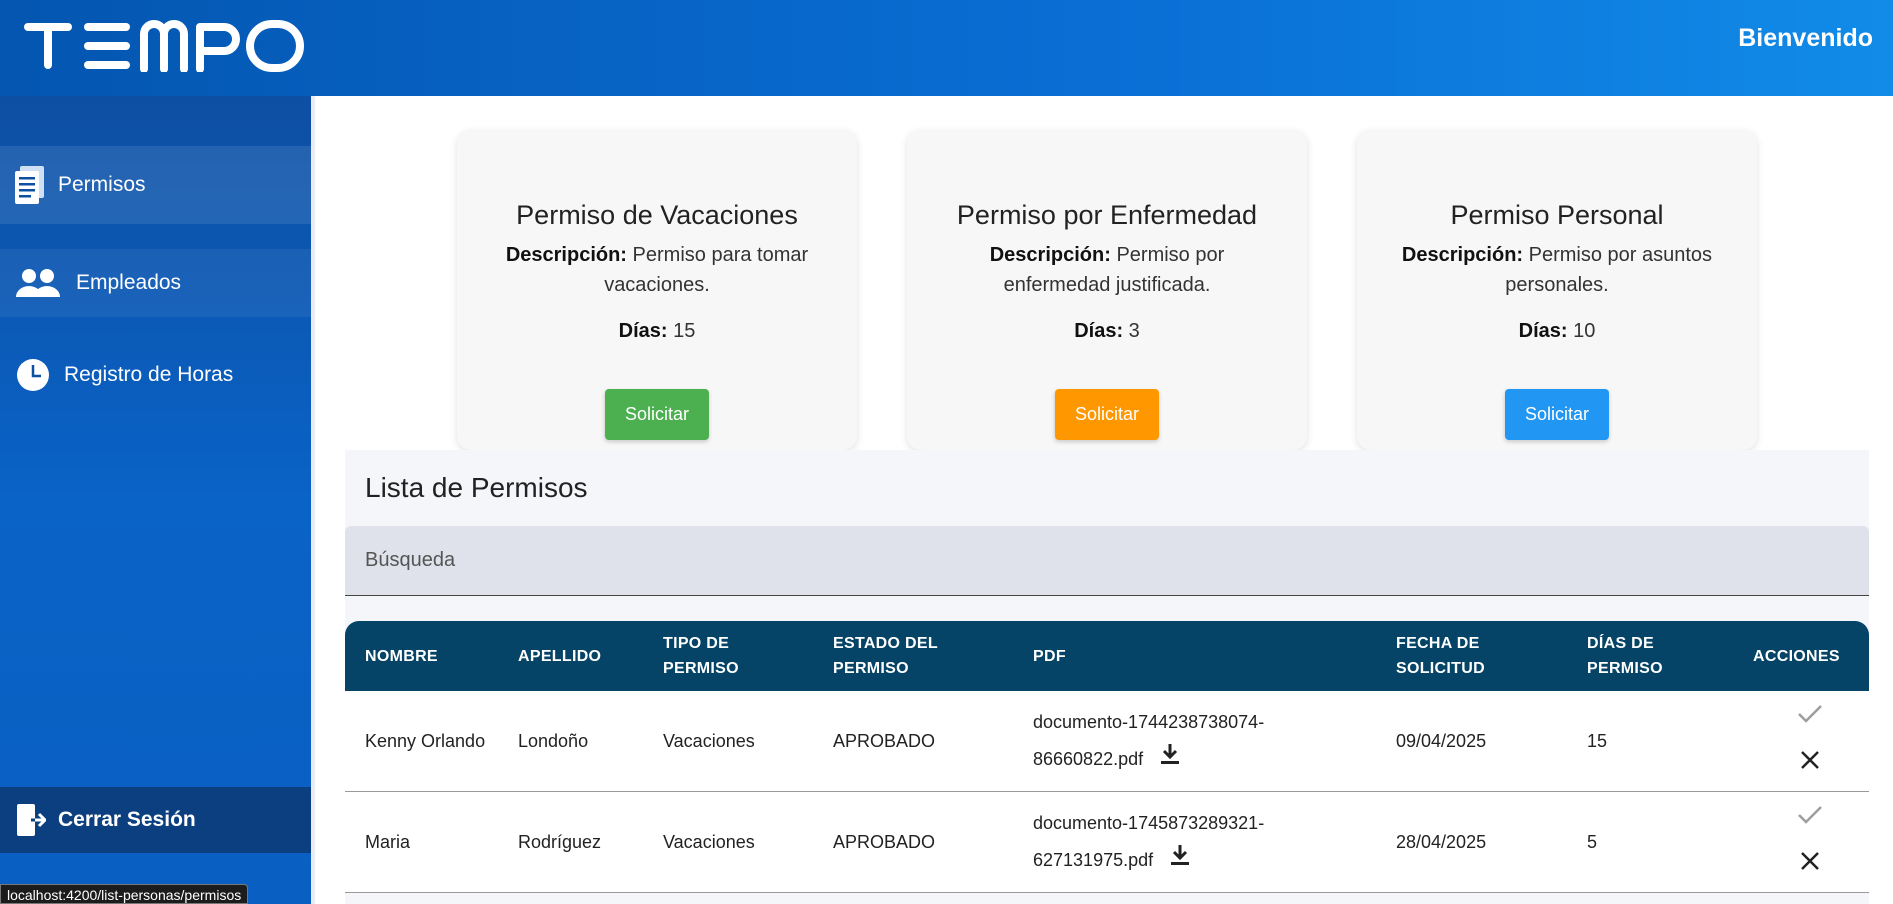 This screenshot has width=1893, height=904. I want to click on card-title: Permiso de Vacaciones, so click(657, 215).